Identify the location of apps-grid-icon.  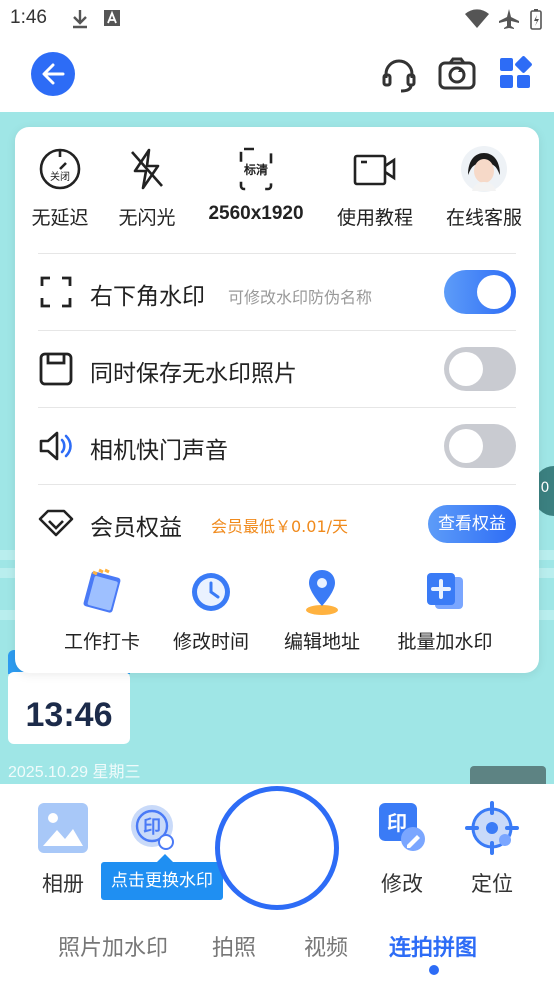
(515, 73).